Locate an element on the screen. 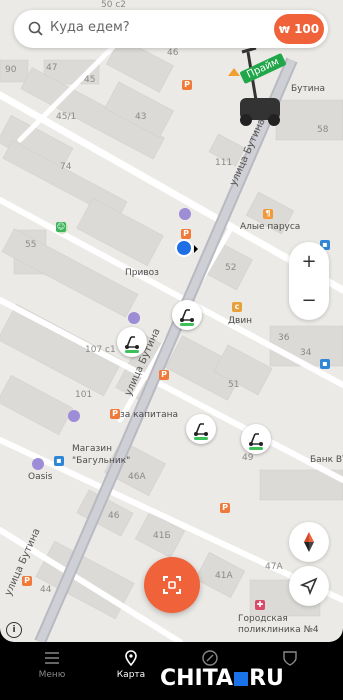  poi-label: Двин is located at coordinates (240, 321).